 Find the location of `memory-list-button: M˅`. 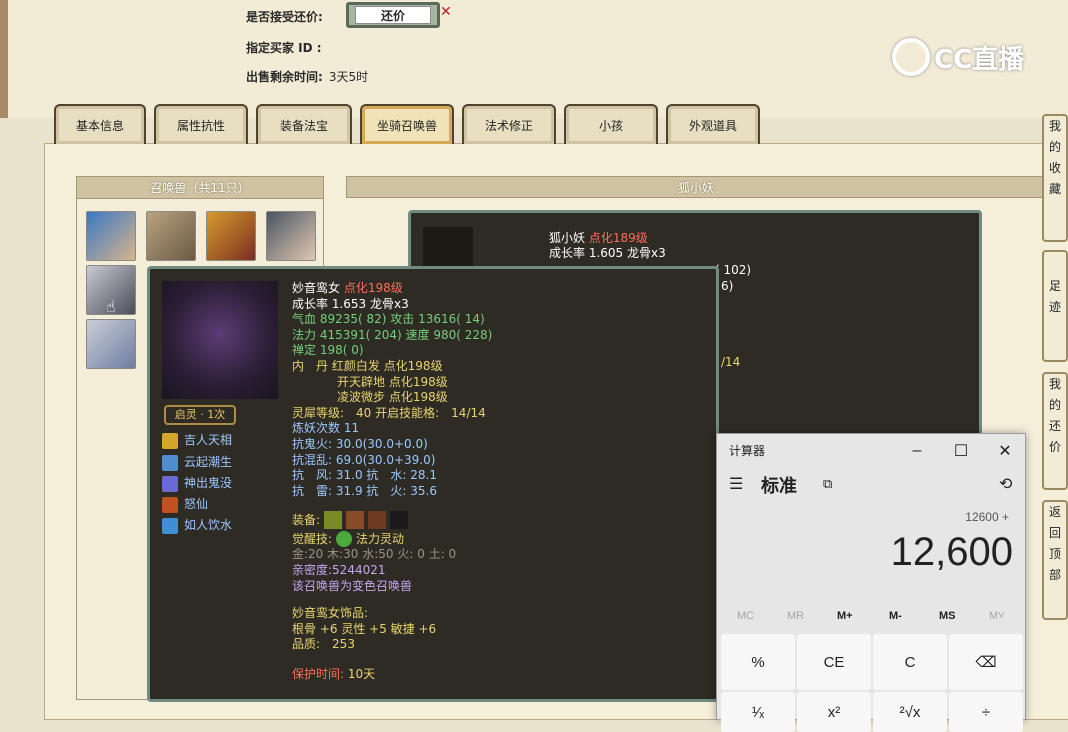

memory-list-button: M˅ is located at coordinates (997, 616).